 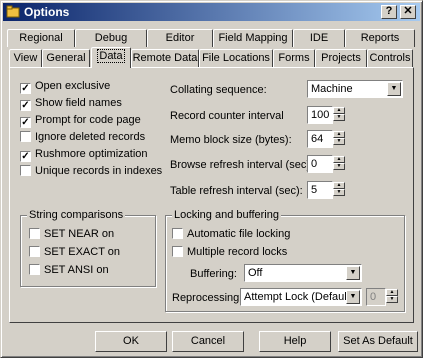 What do you see at coordinates (378, 341) in the screenshot?
I see `set-as-default-button: Set As Default` at bounding box center [378, 341].